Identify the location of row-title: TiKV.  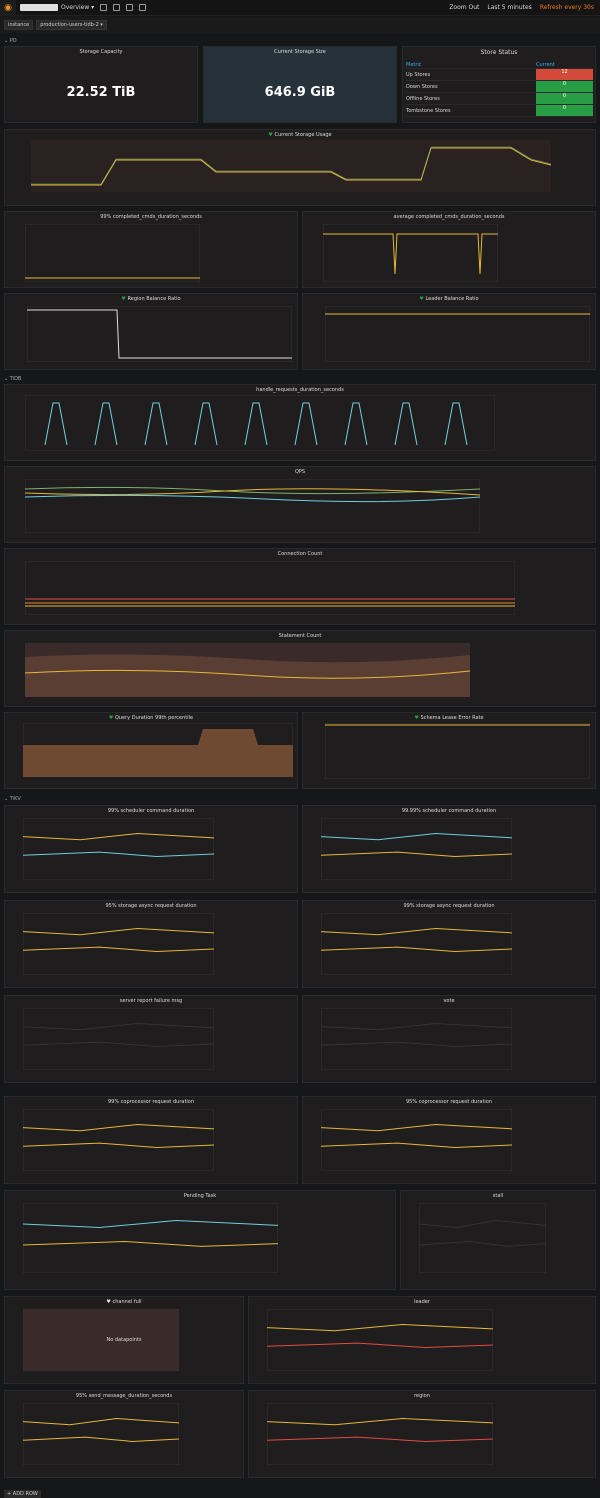
(15, 799).